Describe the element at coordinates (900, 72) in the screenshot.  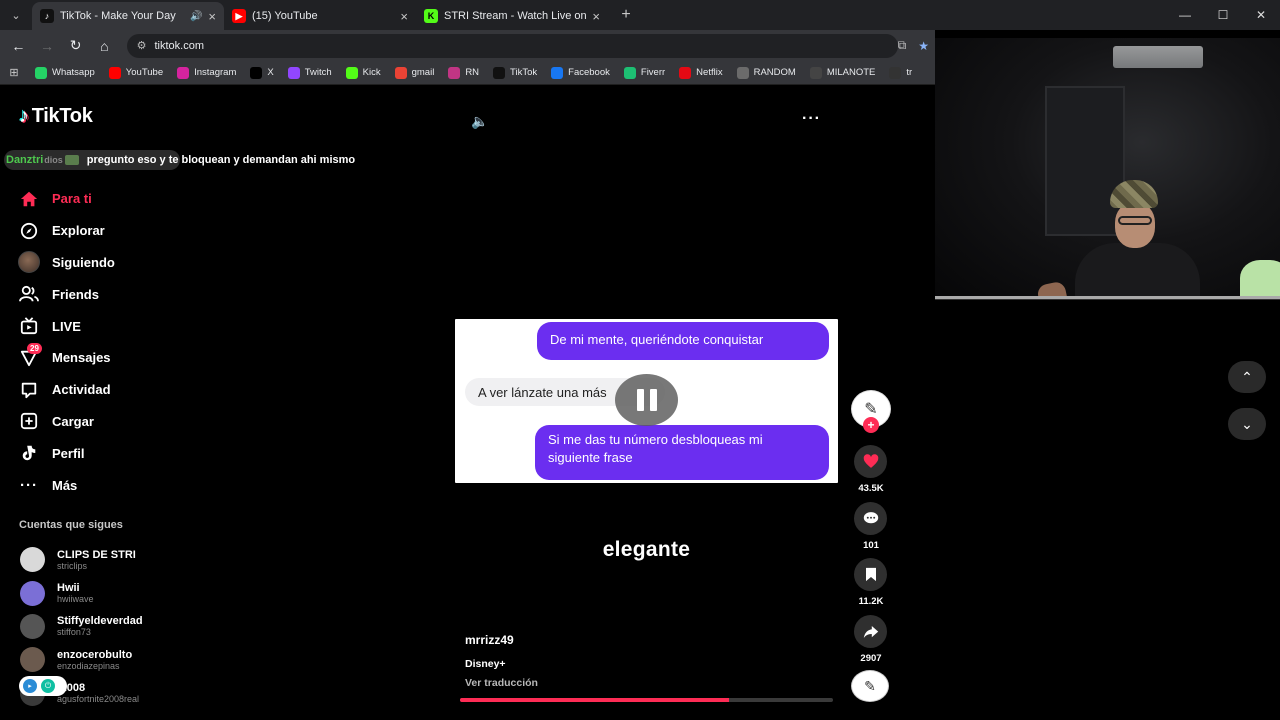
I see `bookmark-tr: tr` at that location.